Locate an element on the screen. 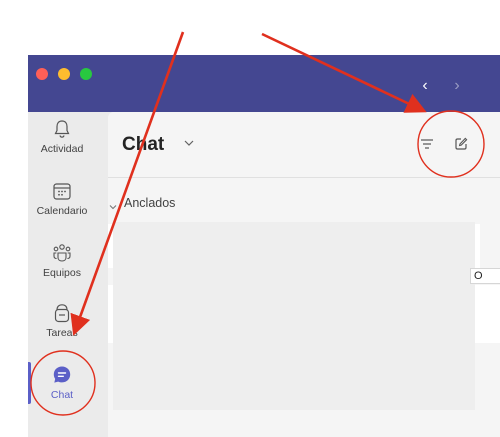 The width and height of the screenshot is (500, 437). chat-icon is located at coordinates (62, 374).